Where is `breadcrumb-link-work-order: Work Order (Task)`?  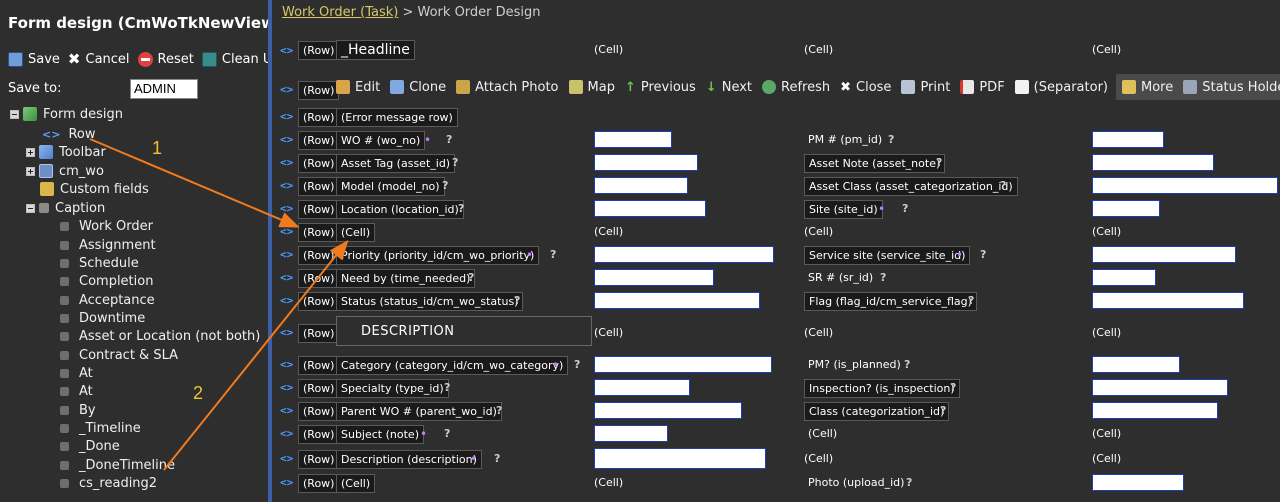 breadcrumb-link-work-order: Work Order (Task) is located at coordinates (340, 12).